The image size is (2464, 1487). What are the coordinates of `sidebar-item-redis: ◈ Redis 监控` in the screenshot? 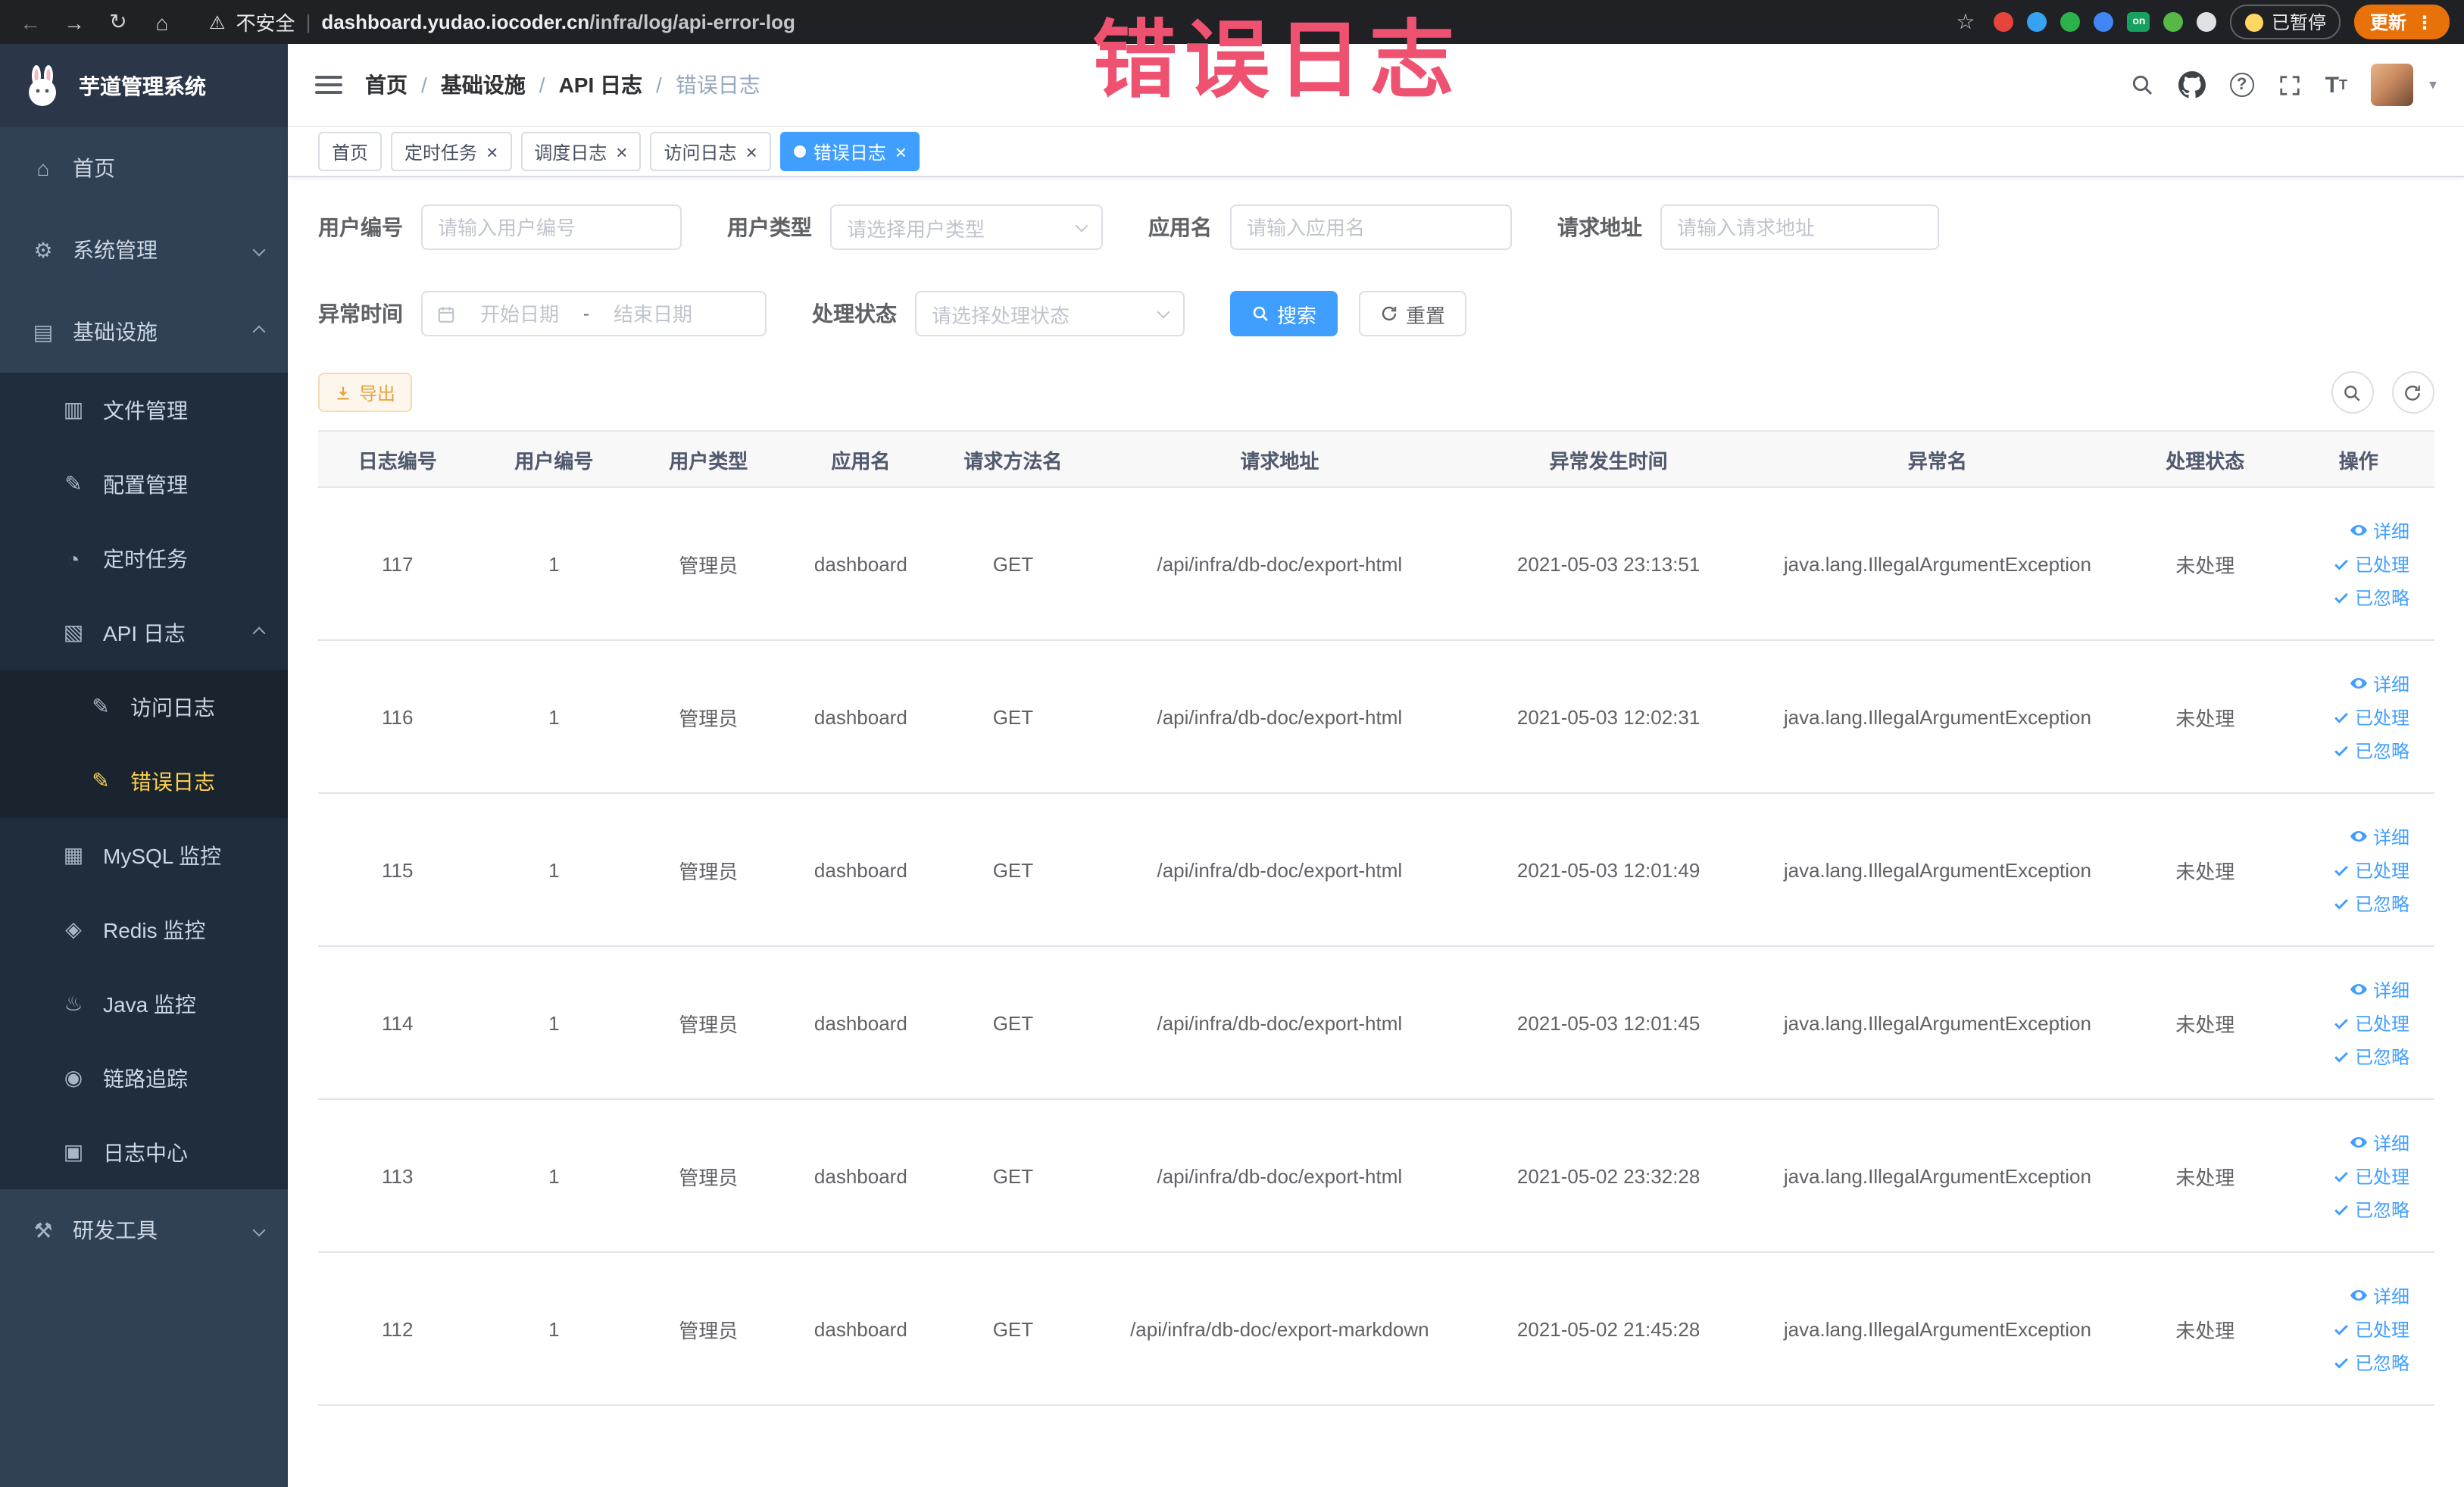 It's located at (144, 929).